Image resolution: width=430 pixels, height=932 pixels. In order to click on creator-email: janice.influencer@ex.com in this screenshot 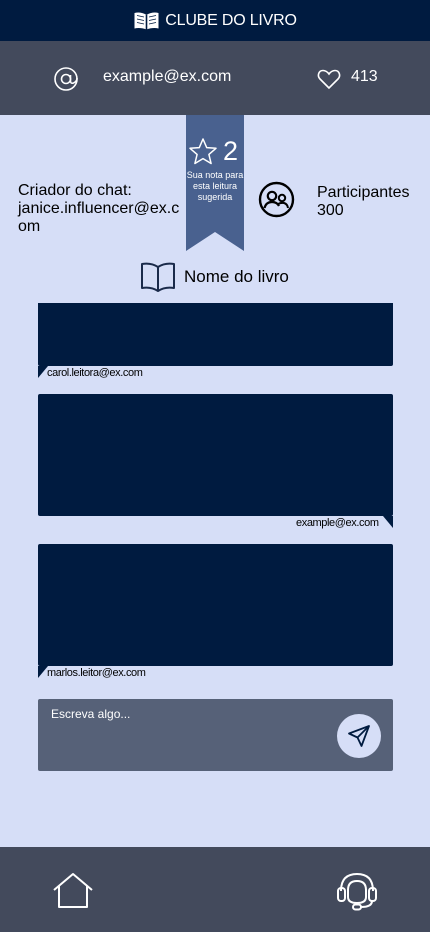, I will do `click(99, 217)`.